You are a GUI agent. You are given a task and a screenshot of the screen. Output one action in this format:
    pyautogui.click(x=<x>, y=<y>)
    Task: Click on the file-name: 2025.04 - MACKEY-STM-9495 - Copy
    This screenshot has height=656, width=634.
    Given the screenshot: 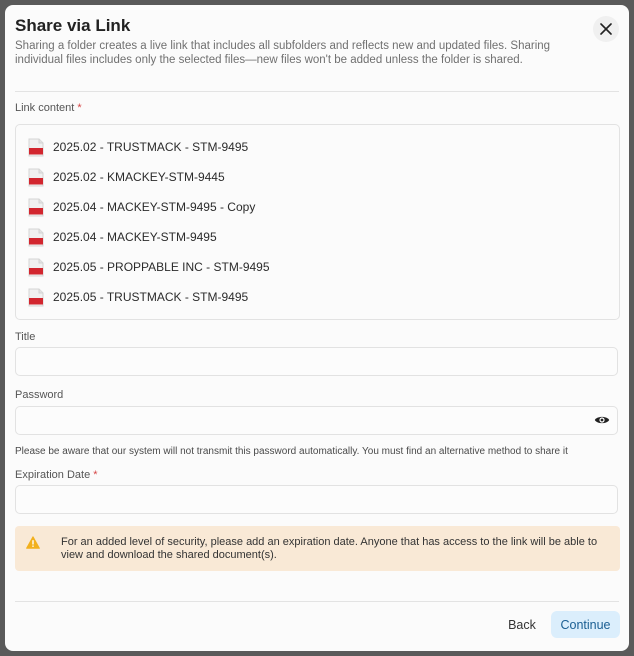 What is the action you would take?
    pyautogui.click(x=154, y=207)
    